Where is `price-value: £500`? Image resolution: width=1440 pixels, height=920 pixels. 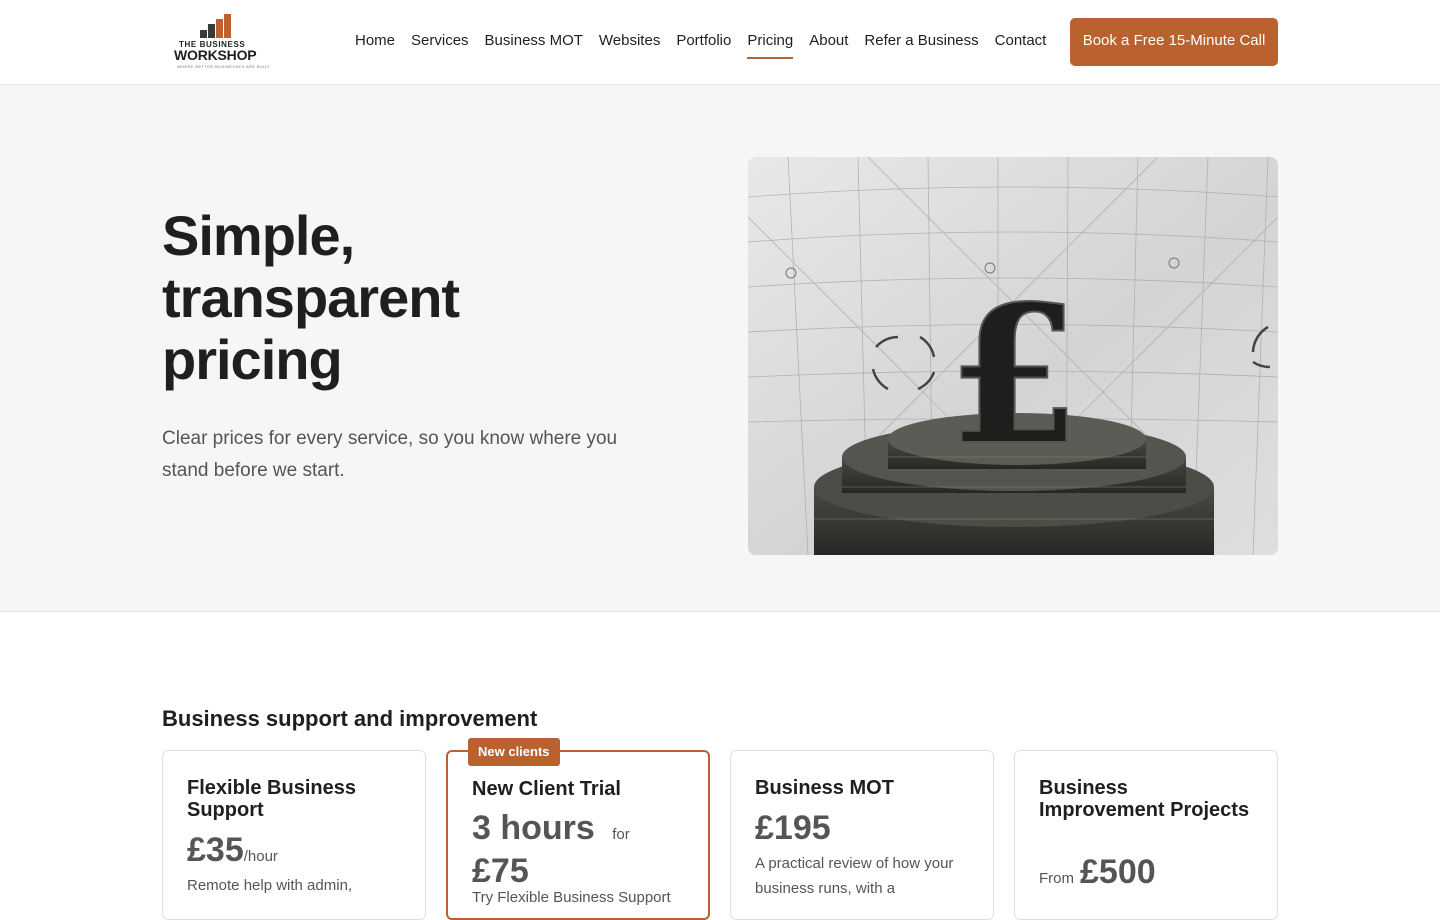 price-value: £500 is located at coordinates (1118, 872).